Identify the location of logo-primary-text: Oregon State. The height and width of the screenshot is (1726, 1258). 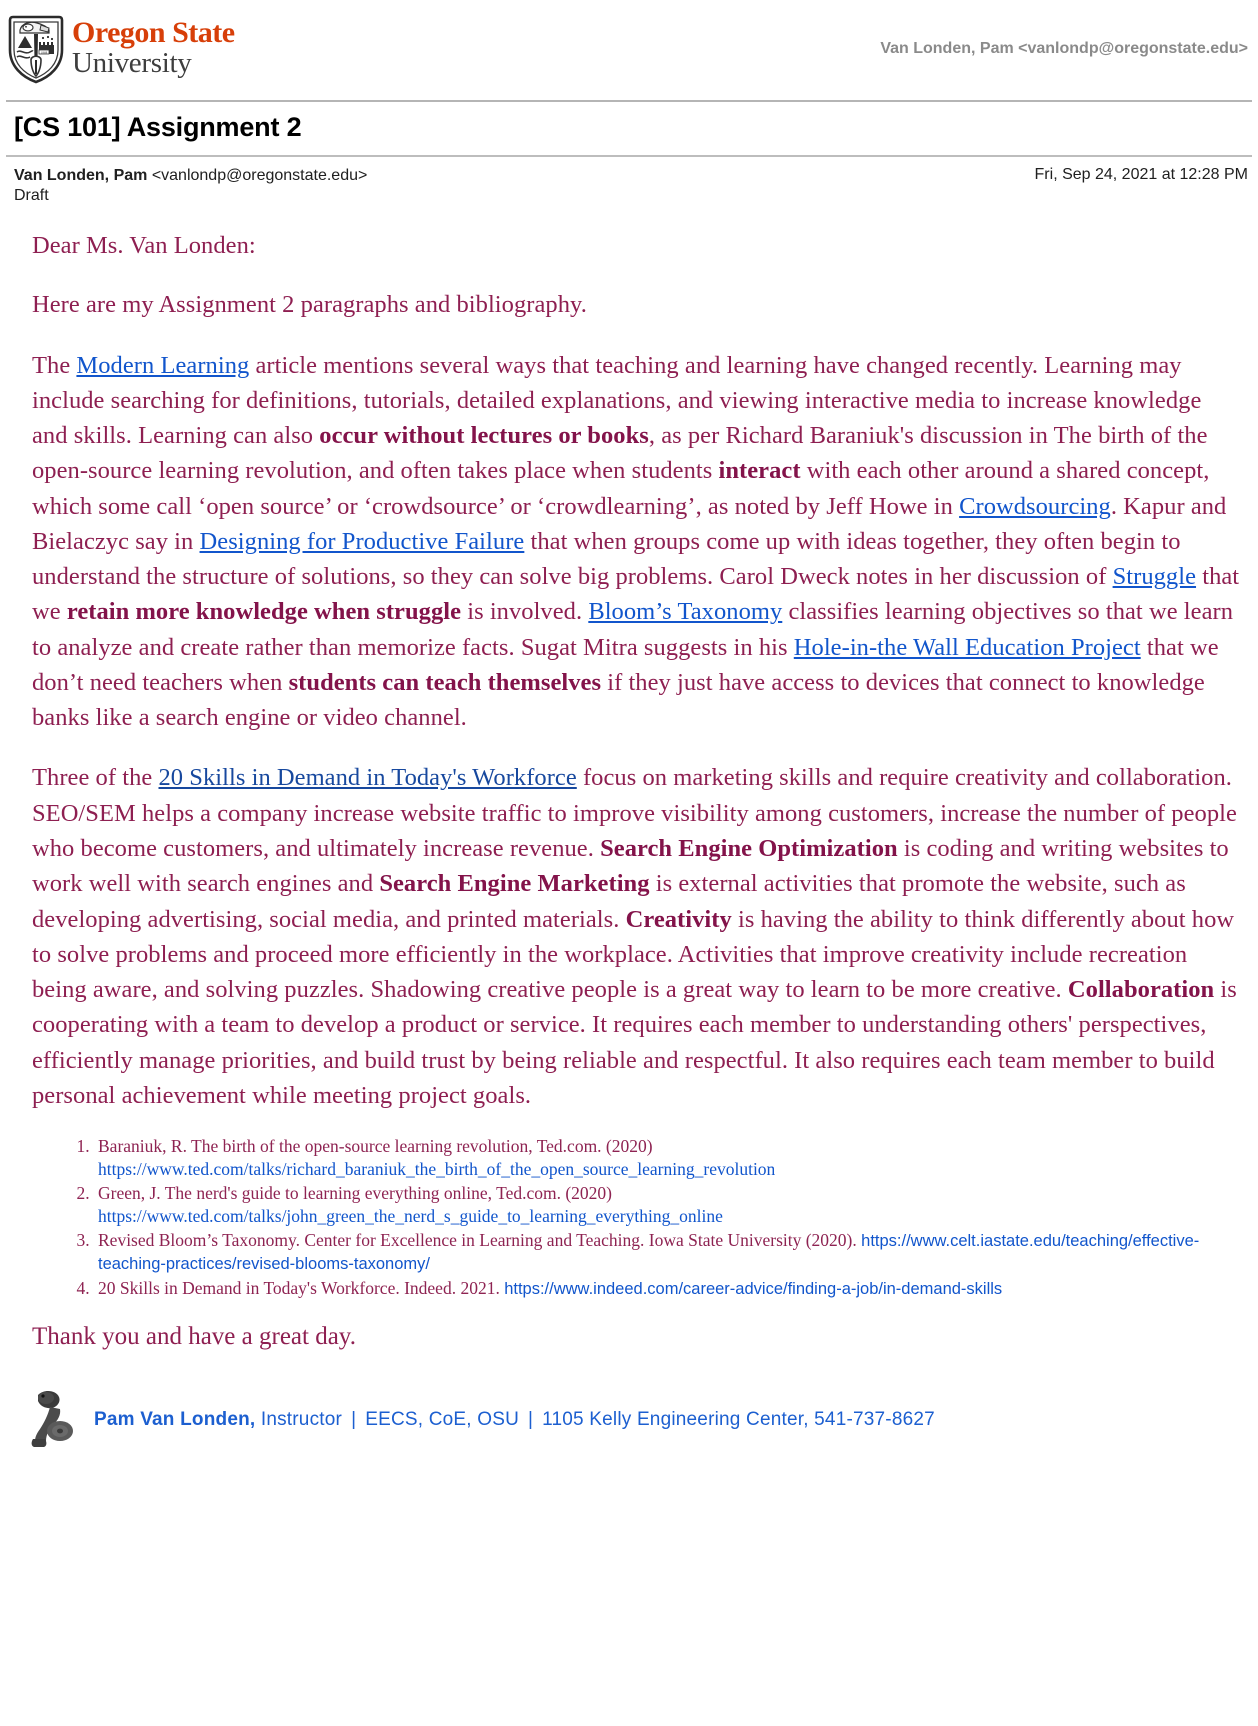
(153, 32).